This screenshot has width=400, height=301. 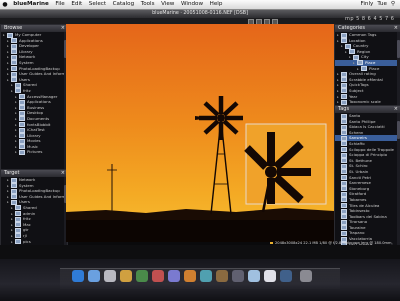 I want to click on list-item: ▸ Pictures, so click(x=34, y=152).